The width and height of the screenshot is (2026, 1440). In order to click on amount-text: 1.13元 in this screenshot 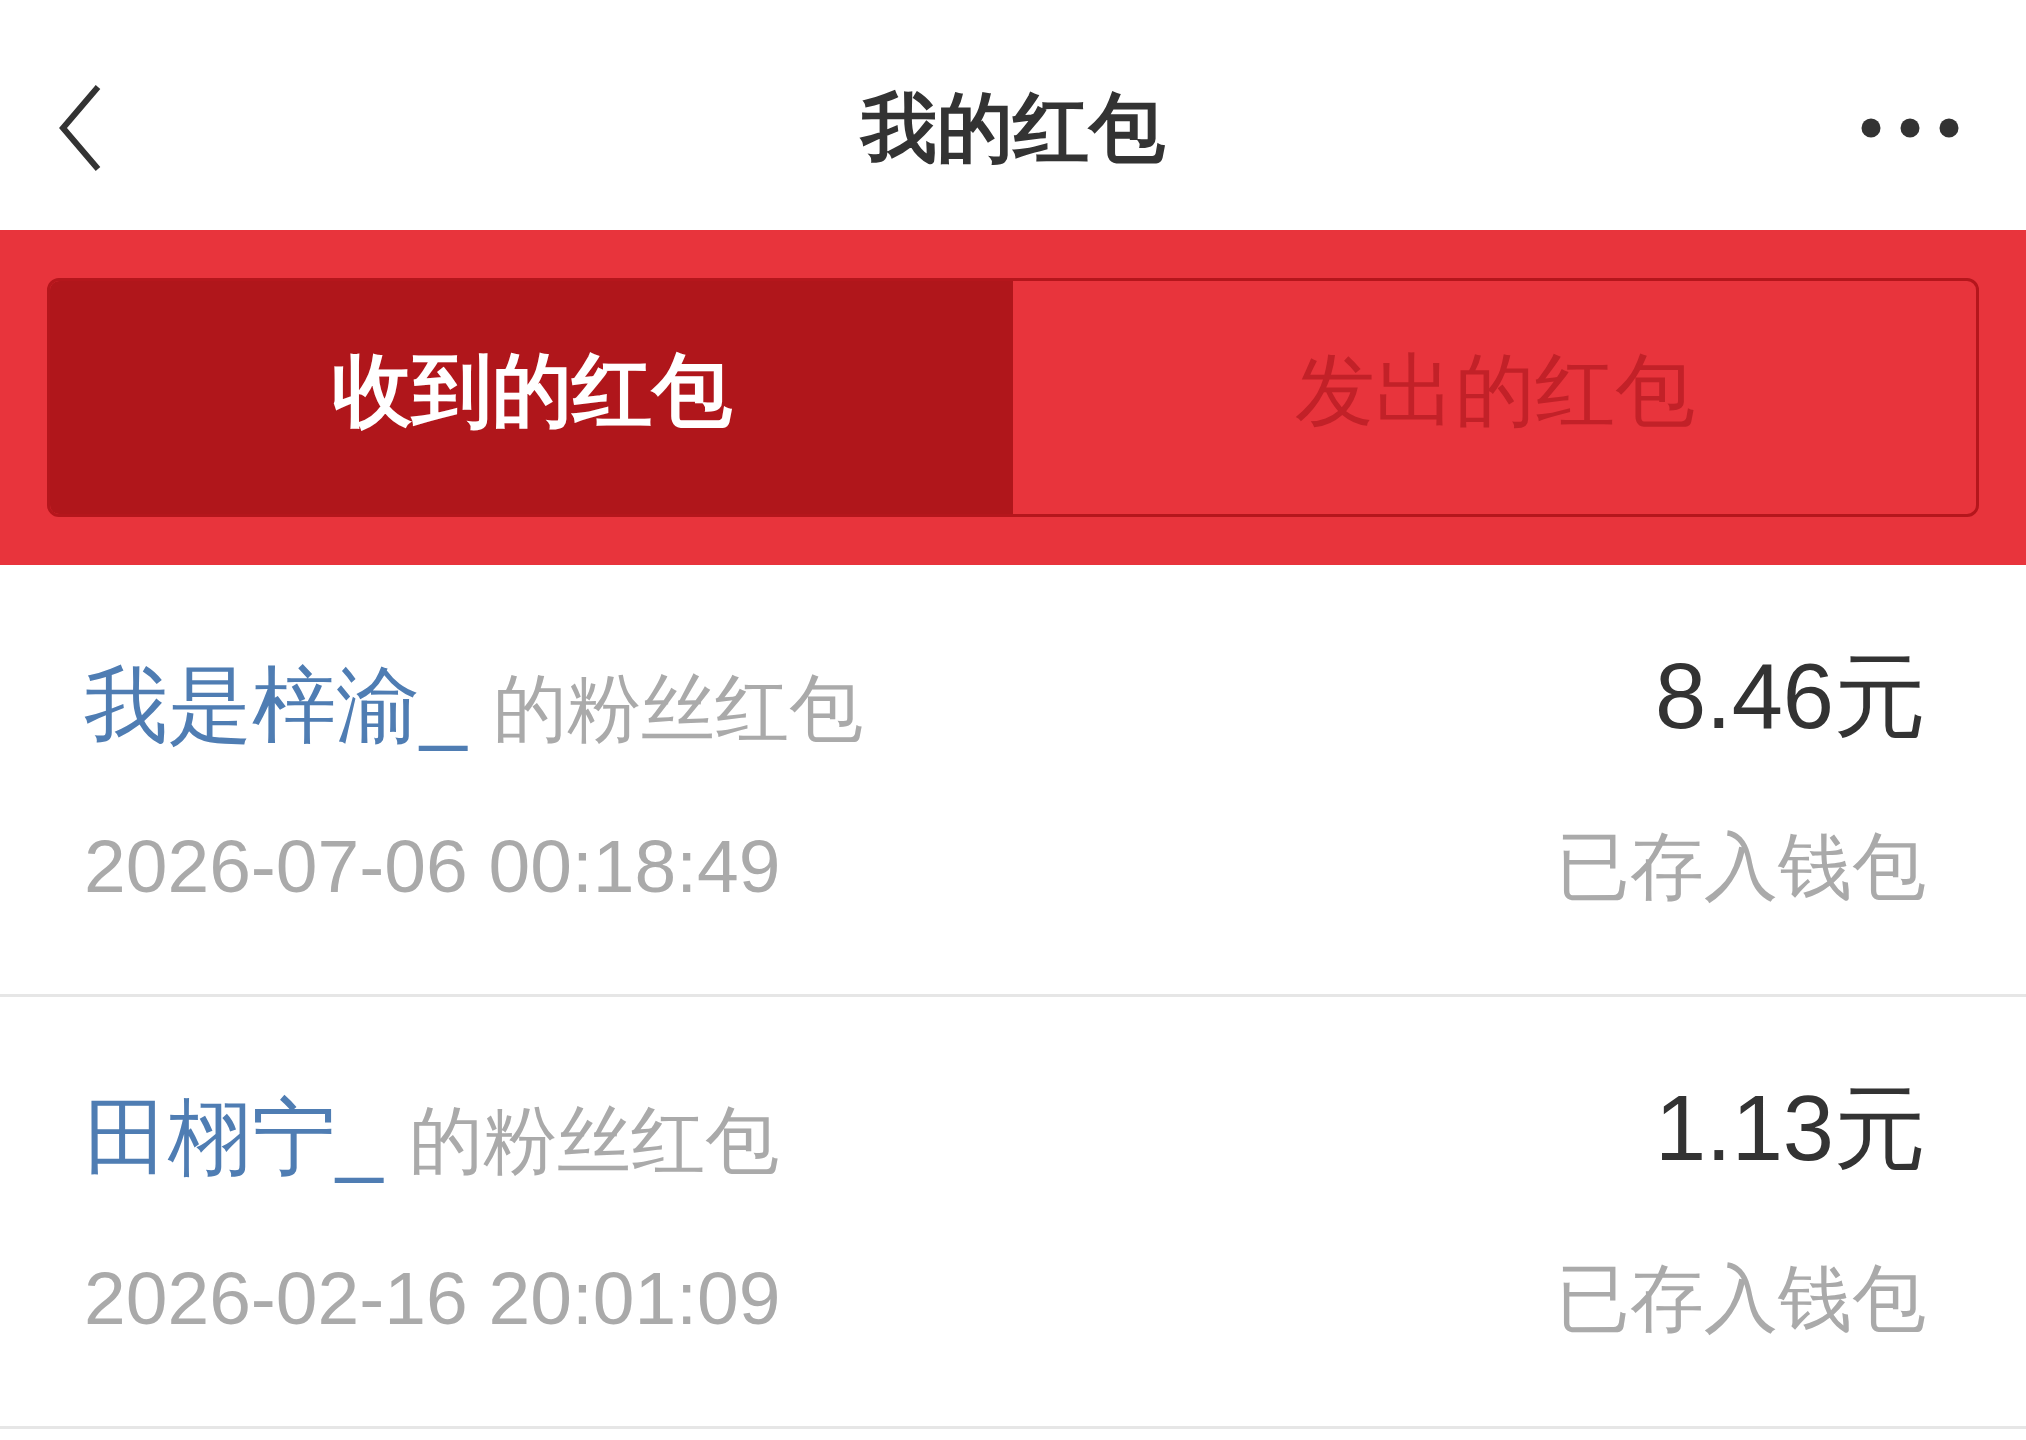, I will do `click(1790, 1128)`.